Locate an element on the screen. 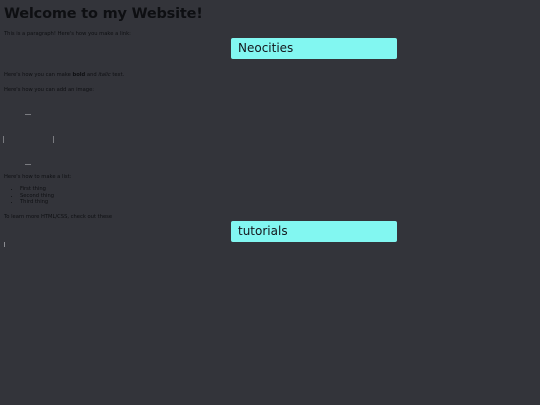 The height and width of the screenshot is (405, 540). bold-text: bold is located at coordinates (79, 75).